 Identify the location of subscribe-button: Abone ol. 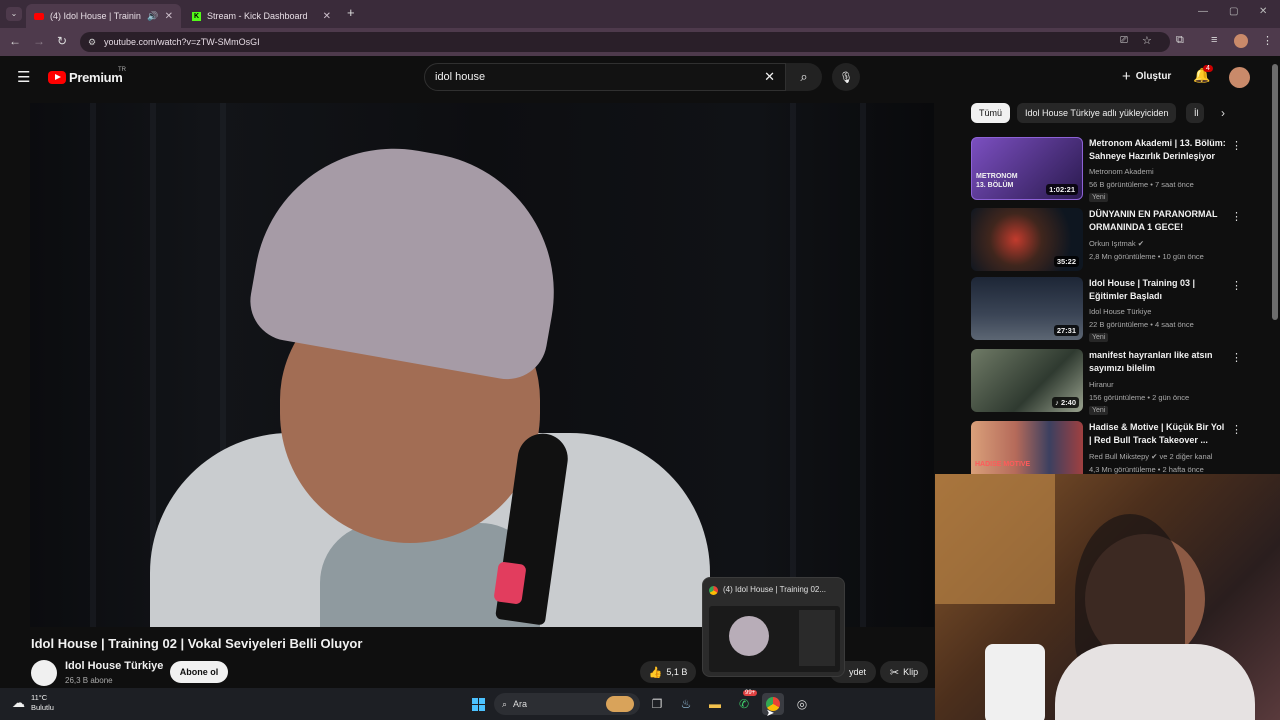
(199, 672).